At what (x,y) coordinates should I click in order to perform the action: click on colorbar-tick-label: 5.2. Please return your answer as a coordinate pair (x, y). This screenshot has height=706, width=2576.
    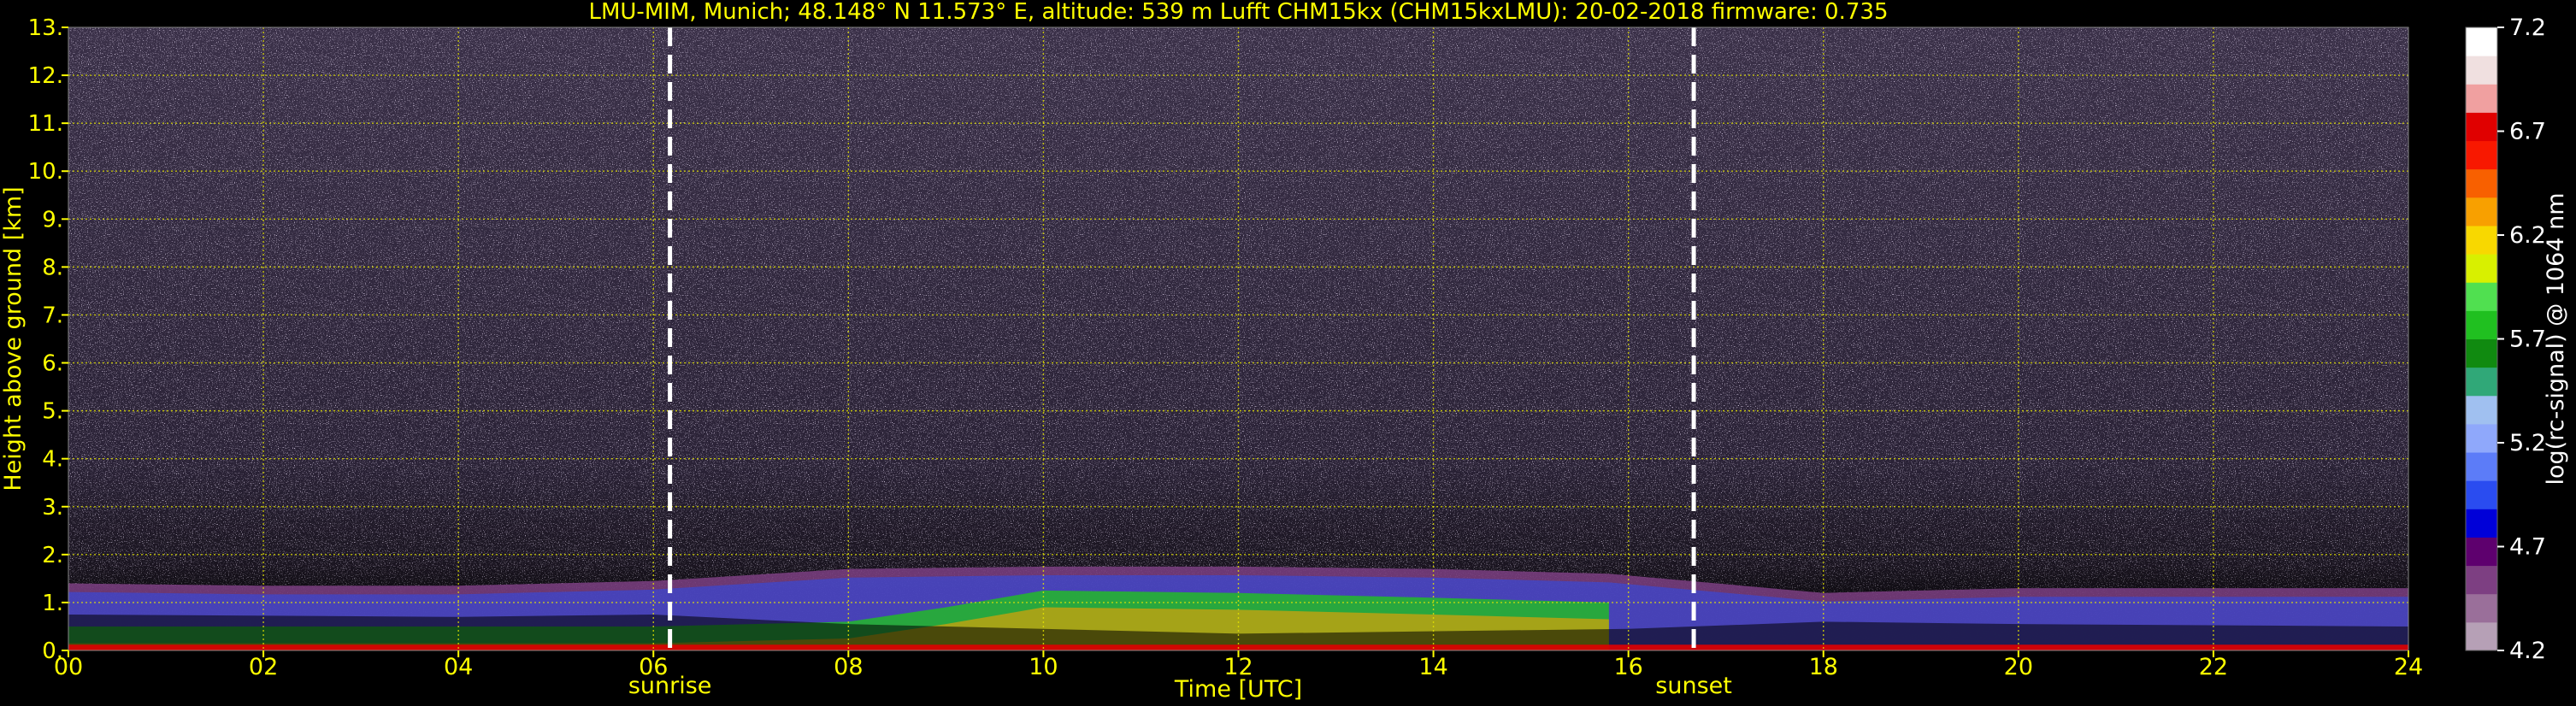
    Looking at the image, I should click on (2527, 443).